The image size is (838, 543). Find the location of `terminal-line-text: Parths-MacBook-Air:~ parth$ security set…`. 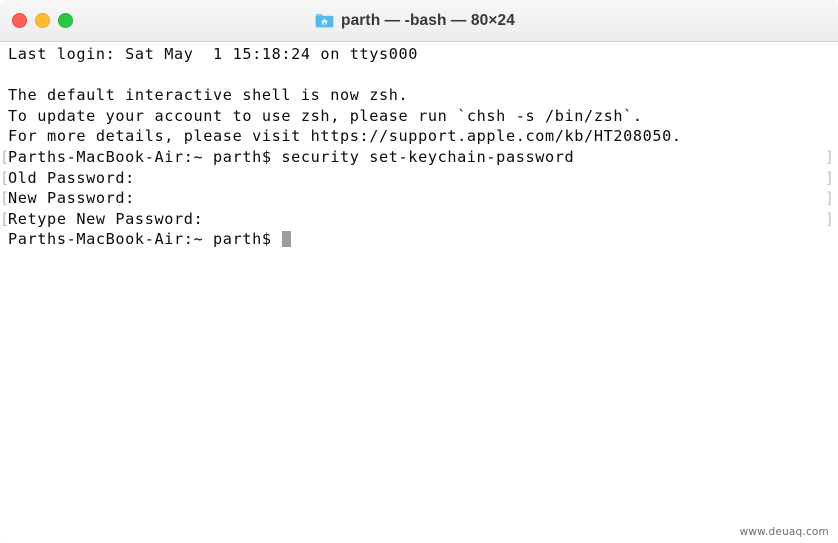

terminal-line-text: Parths-MacBook-Air:~ parth$ security set… is located at coordinates (291, 156).